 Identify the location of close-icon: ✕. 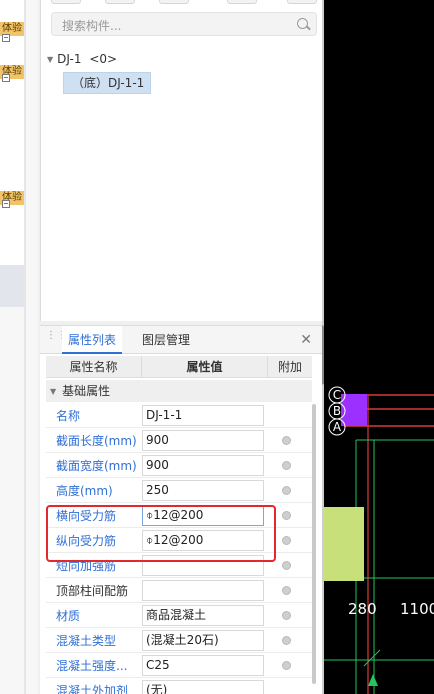
(306, 340).